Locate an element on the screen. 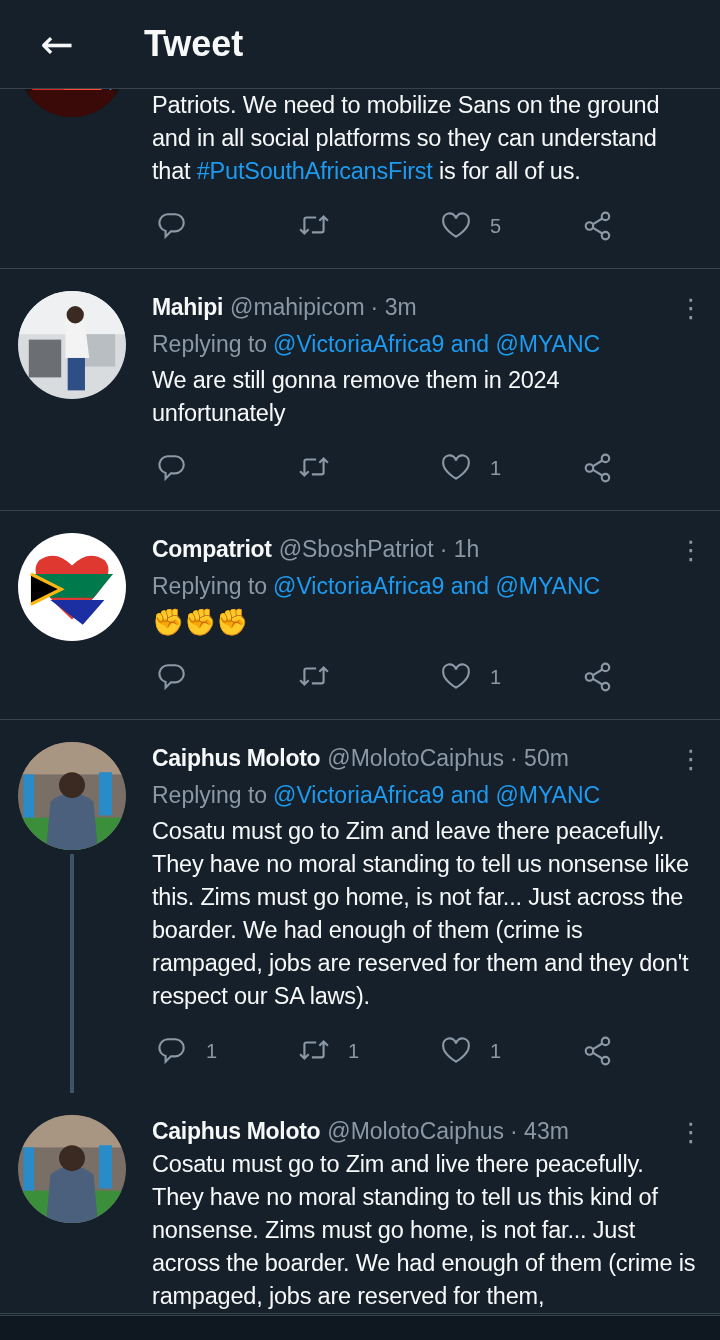 This screenshot has height=1340, width=720. tweet-text: Patriots. We need to mobilize Sans on the ground and in all social platforms so they can understand that #PutSouthAfricansFirst is for all of us. is located at coordinates (406, 138).